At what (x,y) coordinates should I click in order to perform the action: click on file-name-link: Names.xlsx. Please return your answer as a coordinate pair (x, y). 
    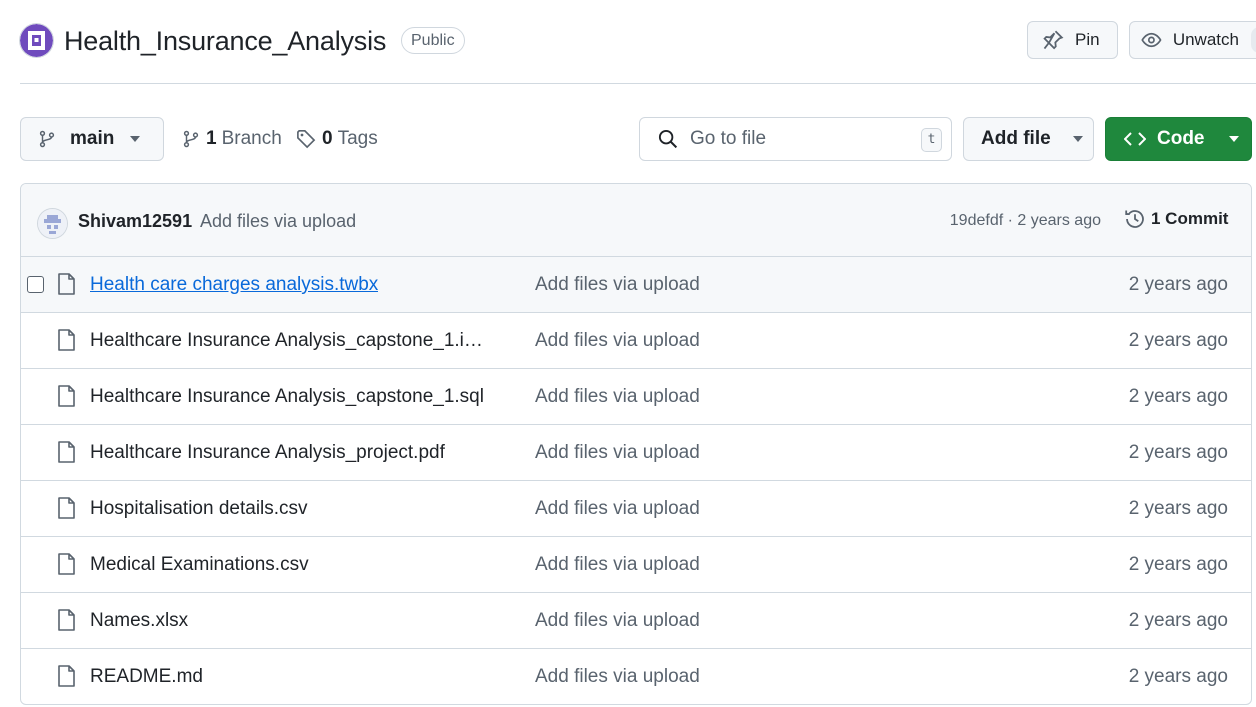
    Looking at the image, I should click on (139, 621).